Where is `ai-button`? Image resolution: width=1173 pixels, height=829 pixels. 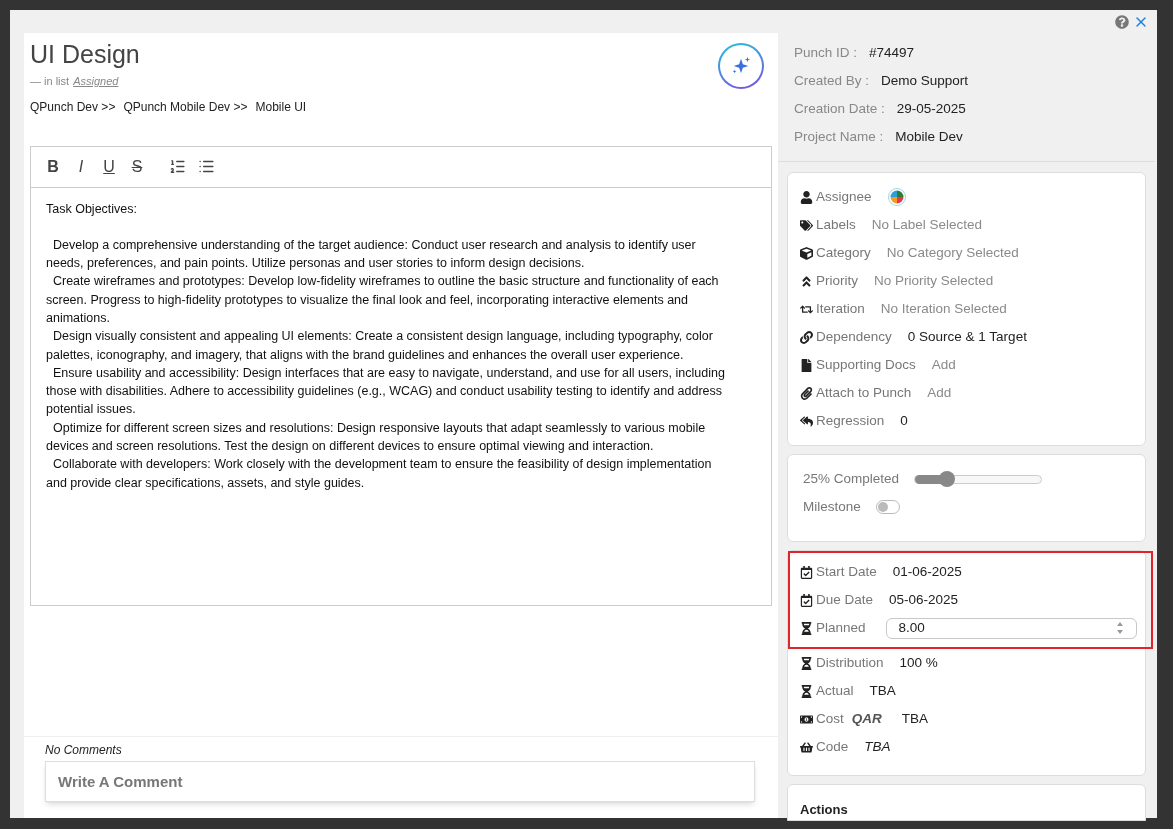
ai-button is located at coordinates (741, 66).